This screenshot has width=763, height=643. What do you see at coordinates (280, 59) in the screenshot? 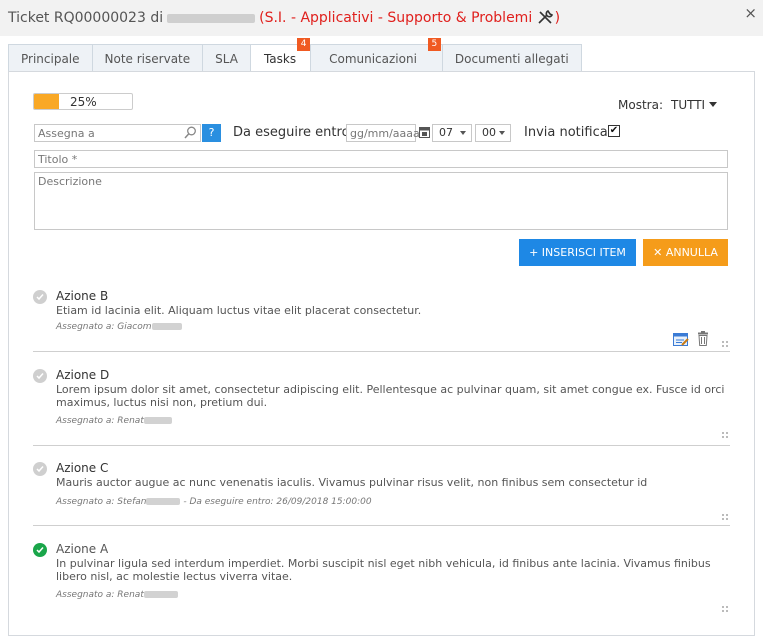
I see `tab-label: Tasks` at bounding box center [280, 59].